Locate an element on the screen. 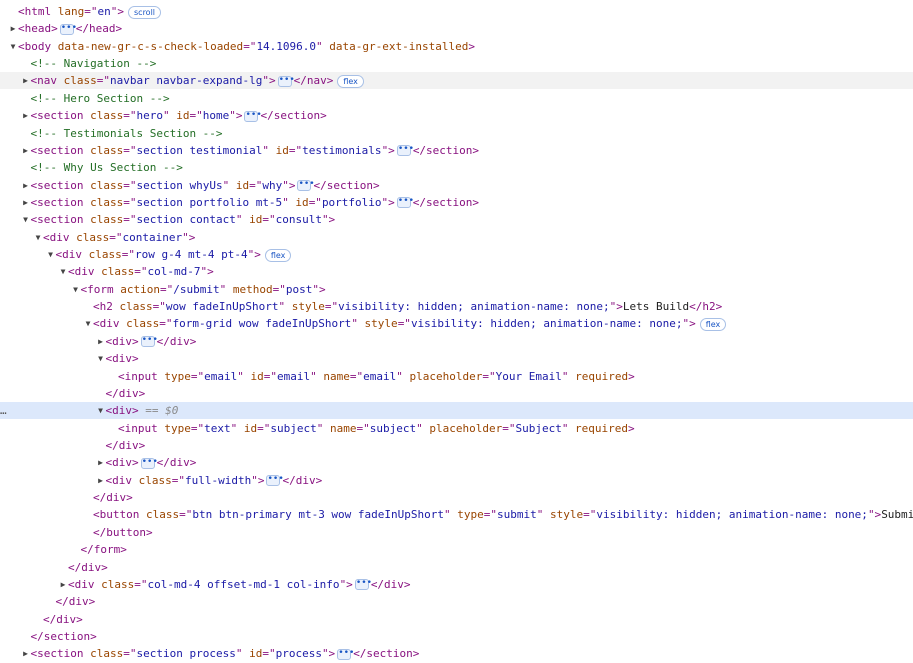 The image size is (913, 663). dom-node-row: ▶ <div class="full-width"> •••</div> is located at coordinates (456, 480).